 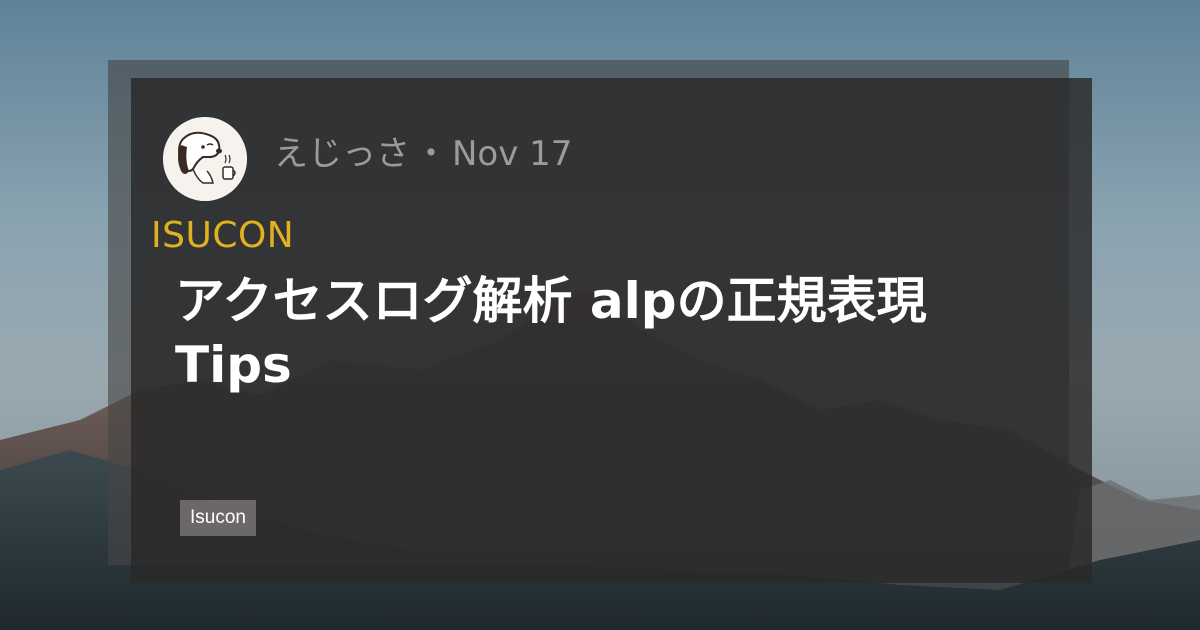 I want to click on post-category: ISUCON, so click(x=222, y=236).